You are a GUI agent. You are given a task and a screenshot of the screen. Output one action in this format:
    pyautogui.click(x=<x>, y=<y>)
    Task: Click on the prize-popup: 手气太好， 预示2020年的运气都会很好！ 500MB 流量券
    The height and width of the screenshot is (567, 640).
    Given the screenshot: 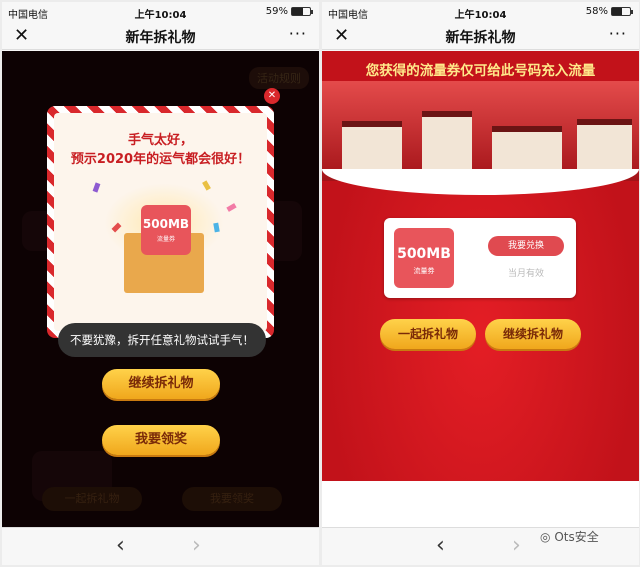 What is the action you would take?
    pyautogui.click(x=160, y=222)
    